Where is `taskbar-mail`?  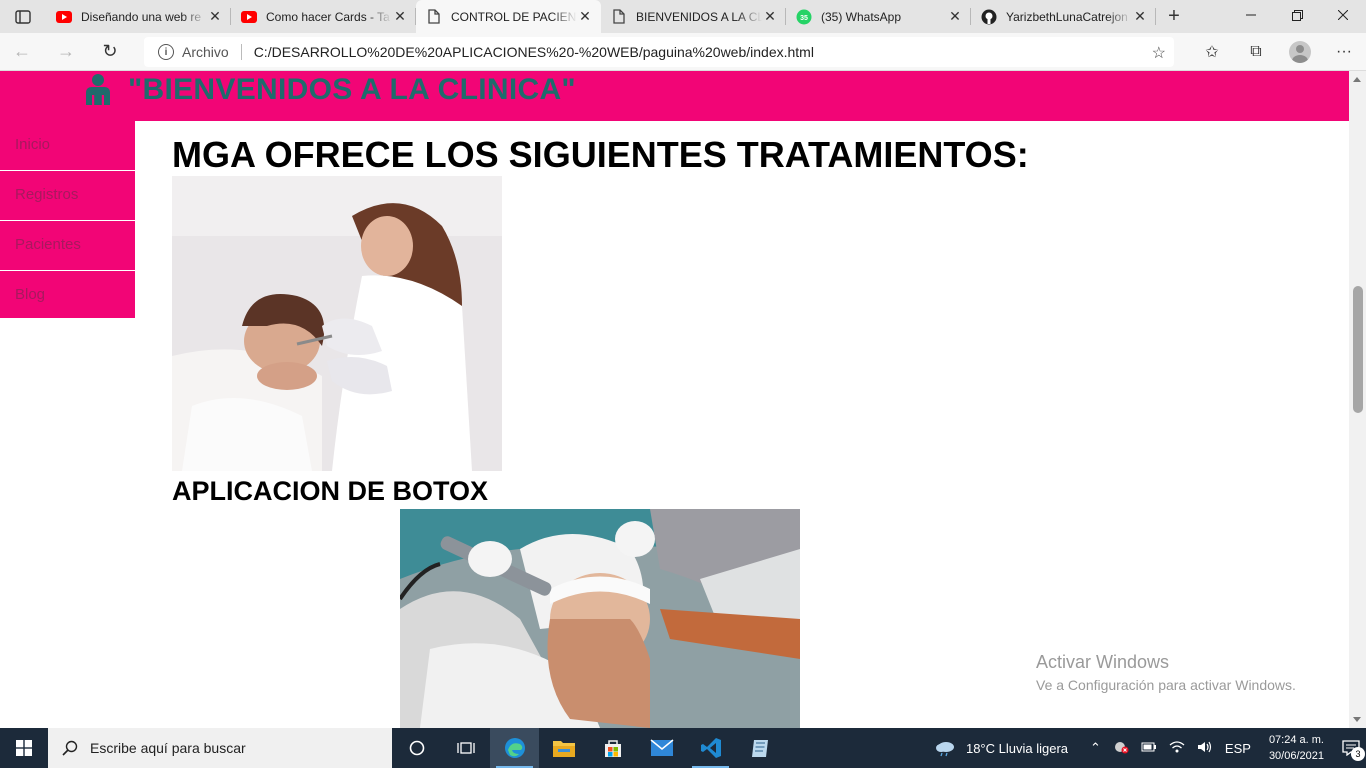
taskbar-mail is located at coordinates (661, 748).